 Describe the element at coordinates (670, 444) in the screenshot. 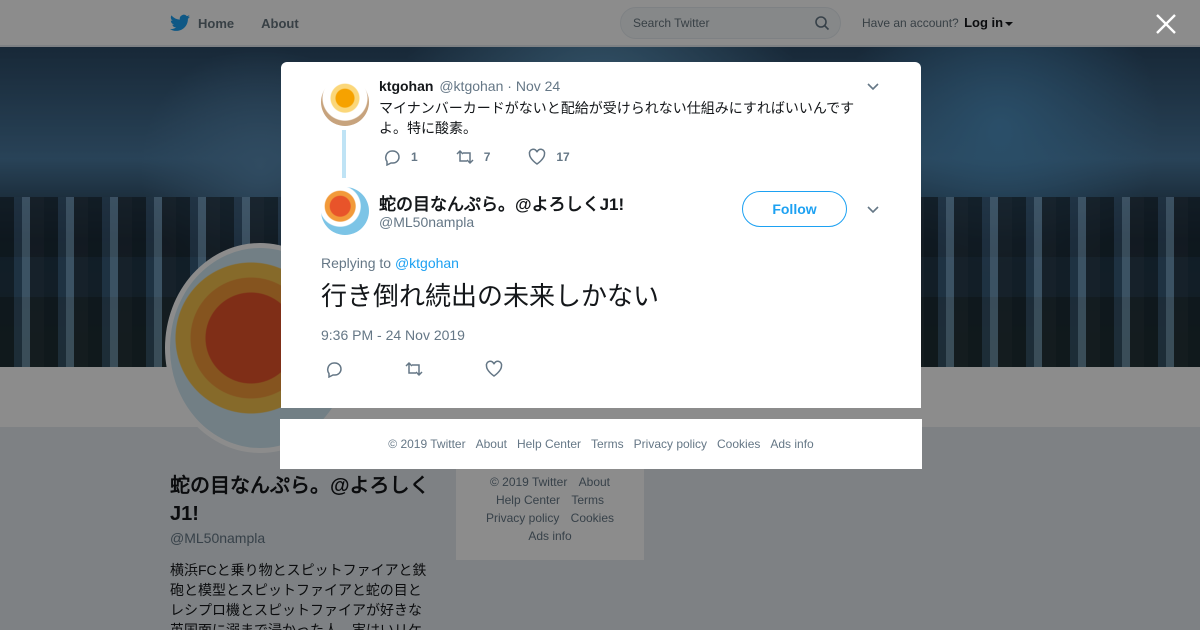

I see `footer-privacy: Privacy policy` at that location.